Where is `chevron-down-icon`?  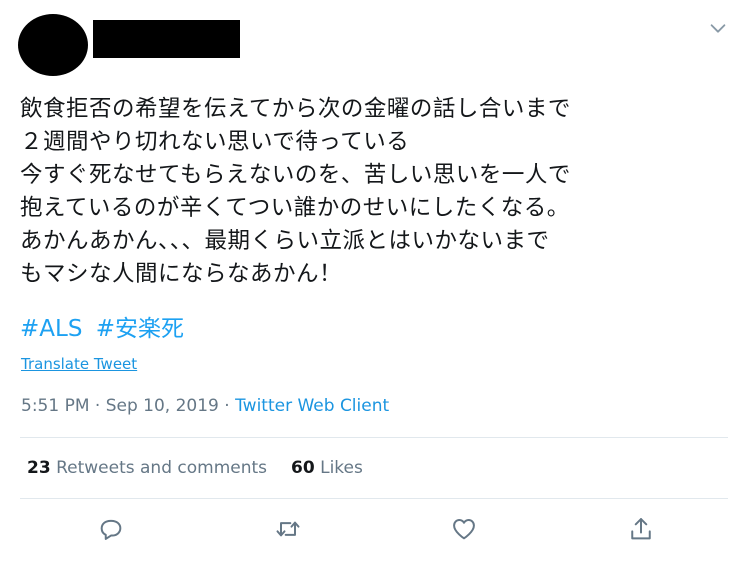
chevron-down-icon is located at coordinates (718, 28).